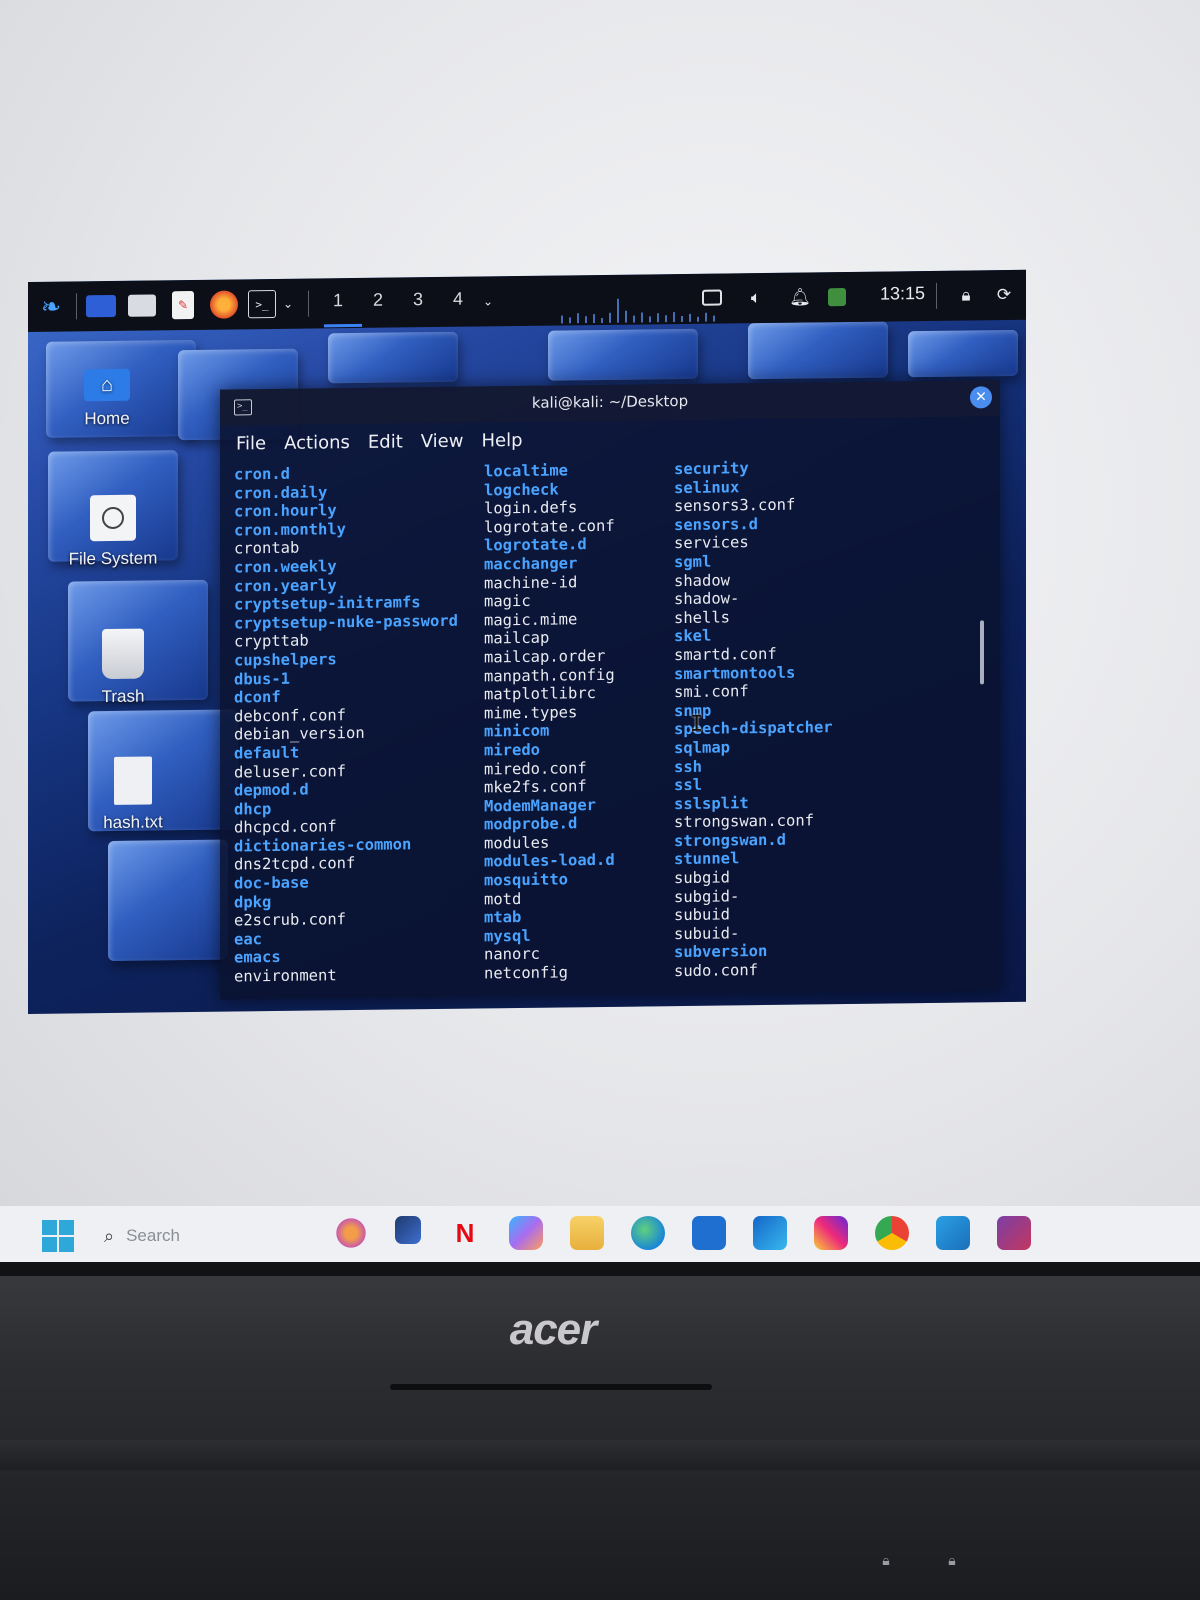 This screenshot has height=1600, width=1200. I want to click on folder-icon, so click(587, 1233).